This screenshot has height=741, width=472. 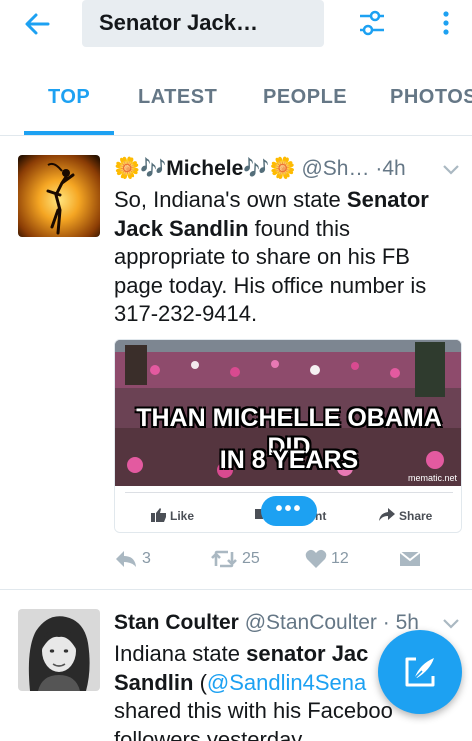 What do you see at coordinates (394, 168) in the screenshot?
I see `tweet-time: 4h` at bounding box center [394, 168].